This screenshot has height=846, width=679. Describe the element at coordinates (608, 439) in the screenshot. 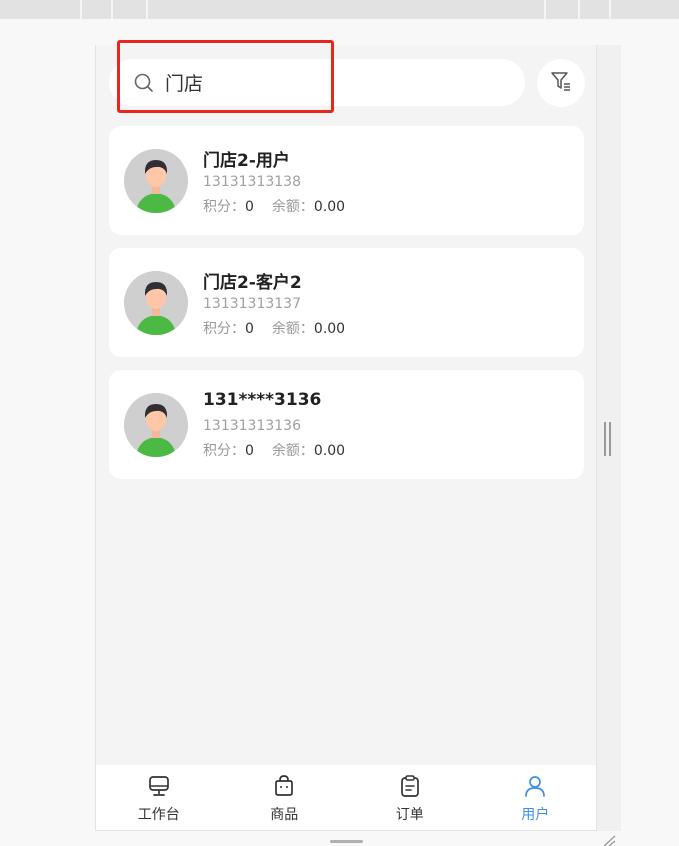

I see `scroll-handle` at that location.